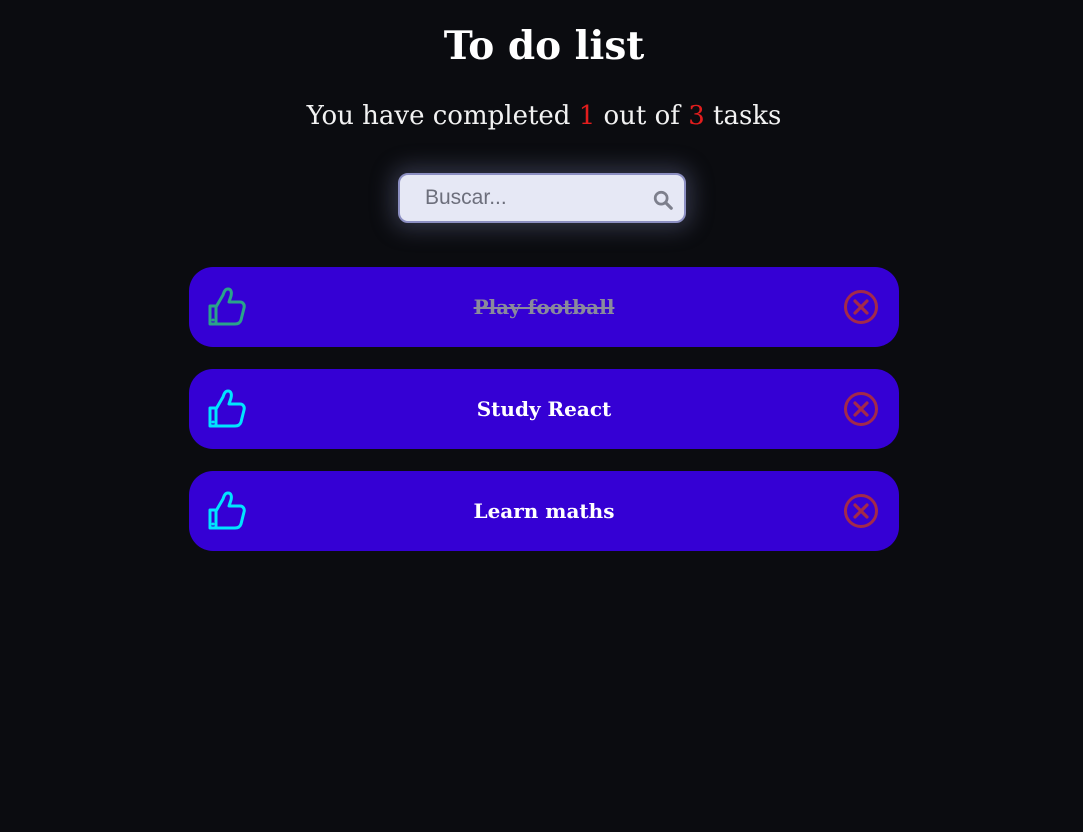 The width and height of the screenshot is (1083, 832). I want to click on counter-suffix: tasks, so click(743, 116).